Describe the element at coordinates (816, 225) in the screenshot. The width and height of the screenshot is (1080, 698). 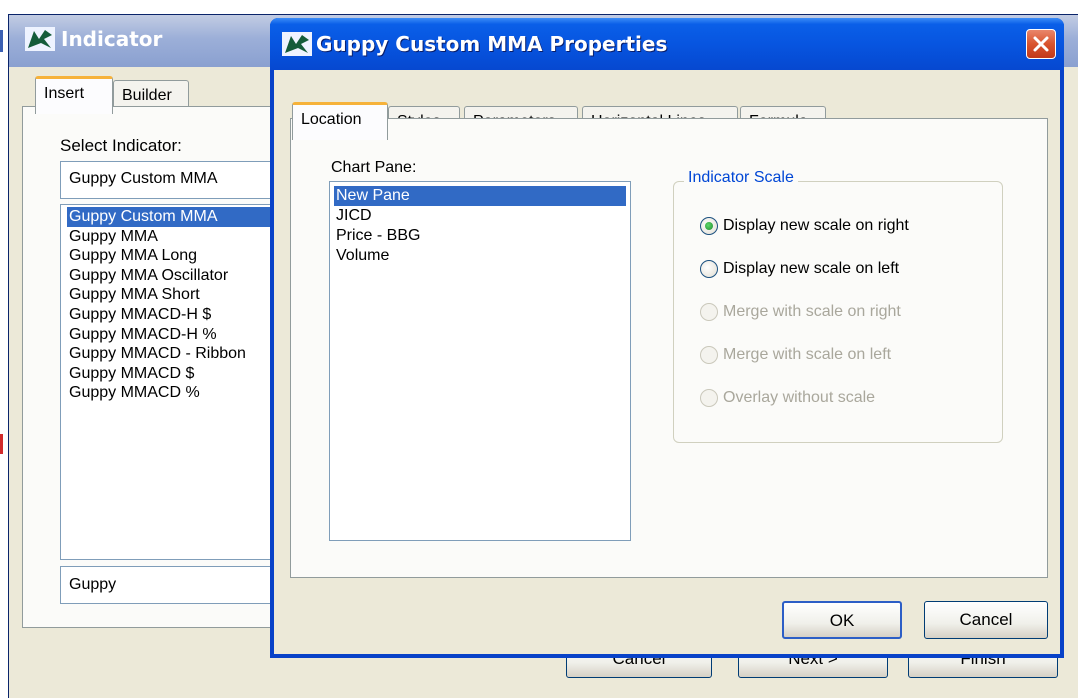
I see `radio-label: Display new scale on right` at that location.